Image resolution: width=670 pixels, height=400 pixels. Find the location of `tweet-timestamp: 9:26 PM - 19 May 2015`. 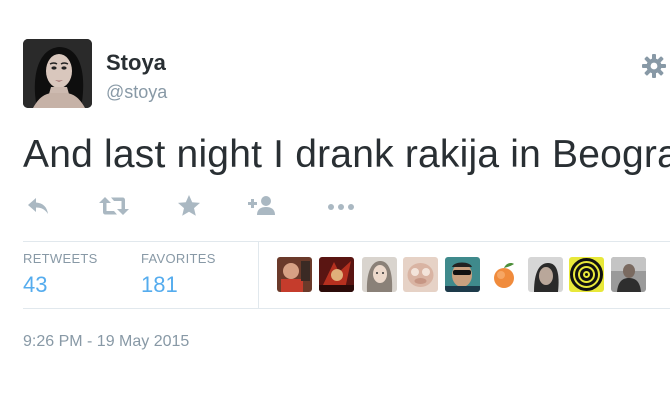

tweet-timestamp: 9:26 PM - 19 May 2015 is located at coordinates (106, 342).